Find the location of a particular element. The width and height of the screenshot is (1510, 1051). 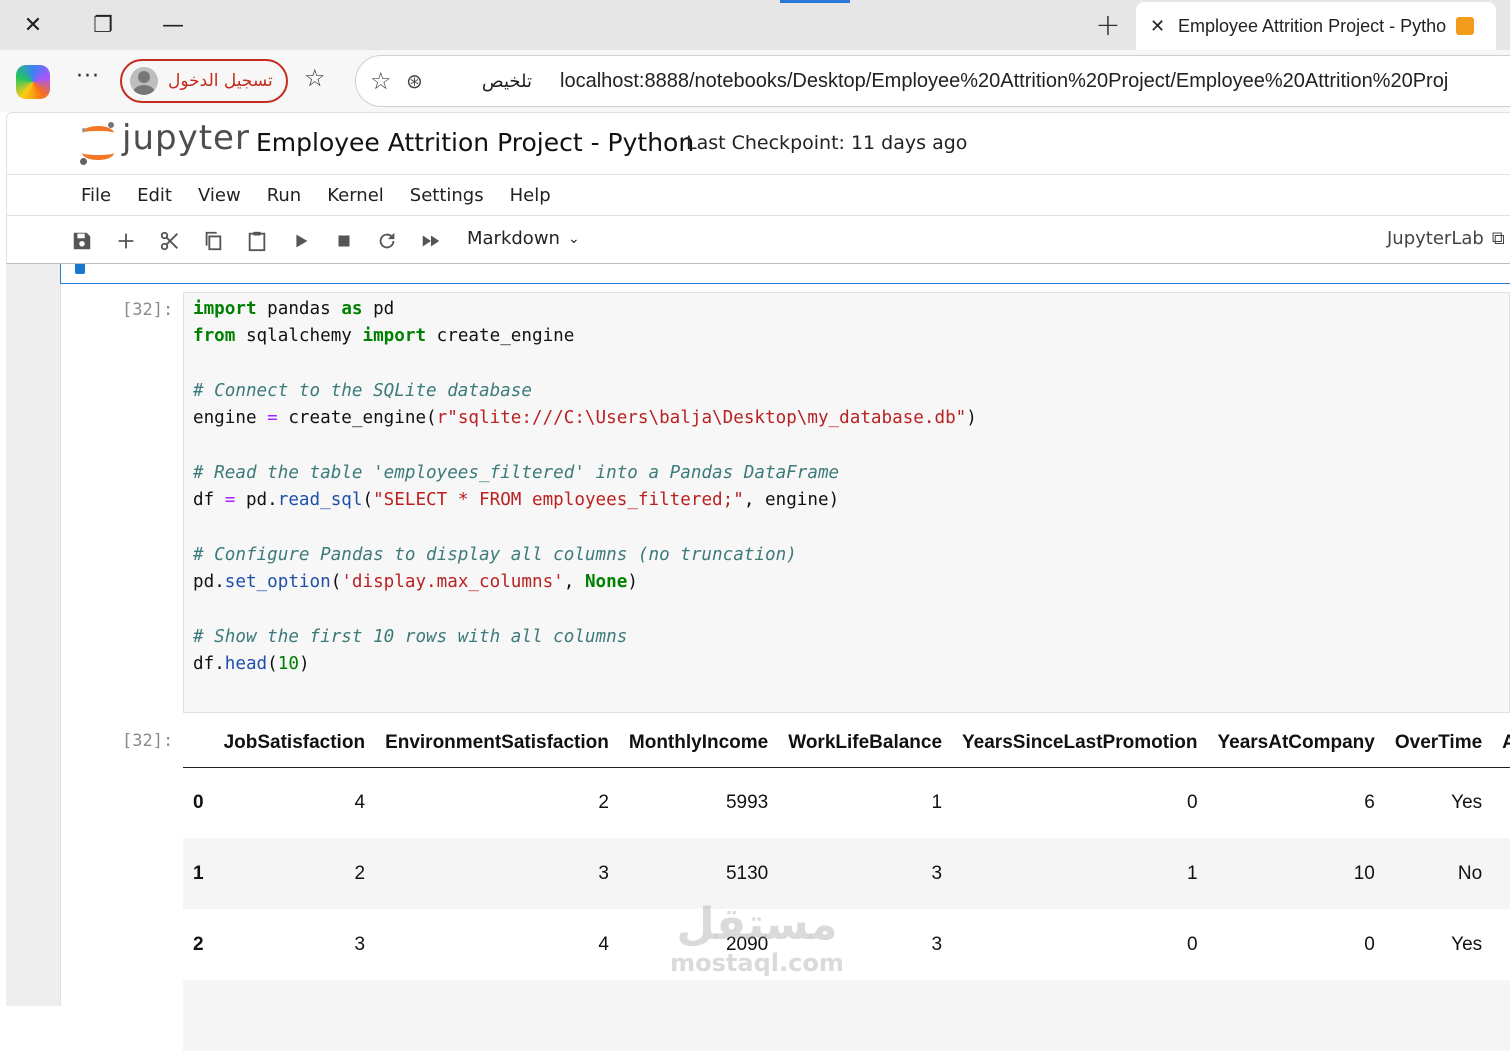

fast-forward-icon is located at coordinates (431, 241).